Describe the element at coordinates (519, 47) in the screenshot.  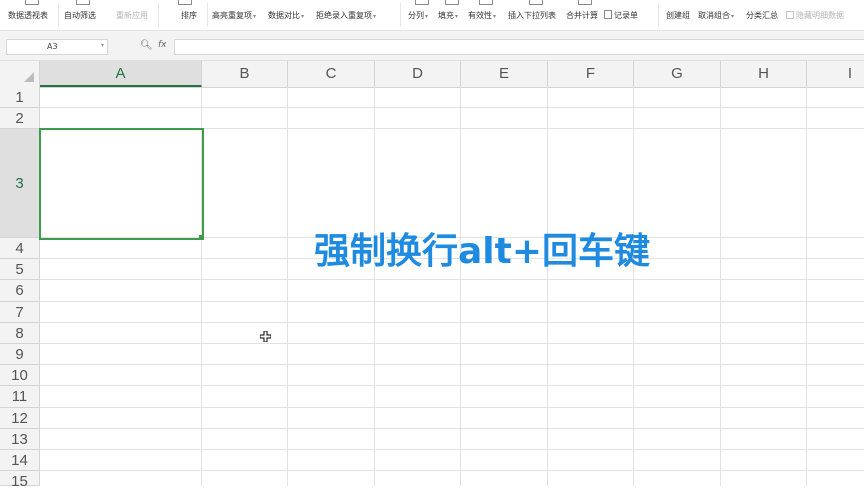
I see `formula-input` at that location.